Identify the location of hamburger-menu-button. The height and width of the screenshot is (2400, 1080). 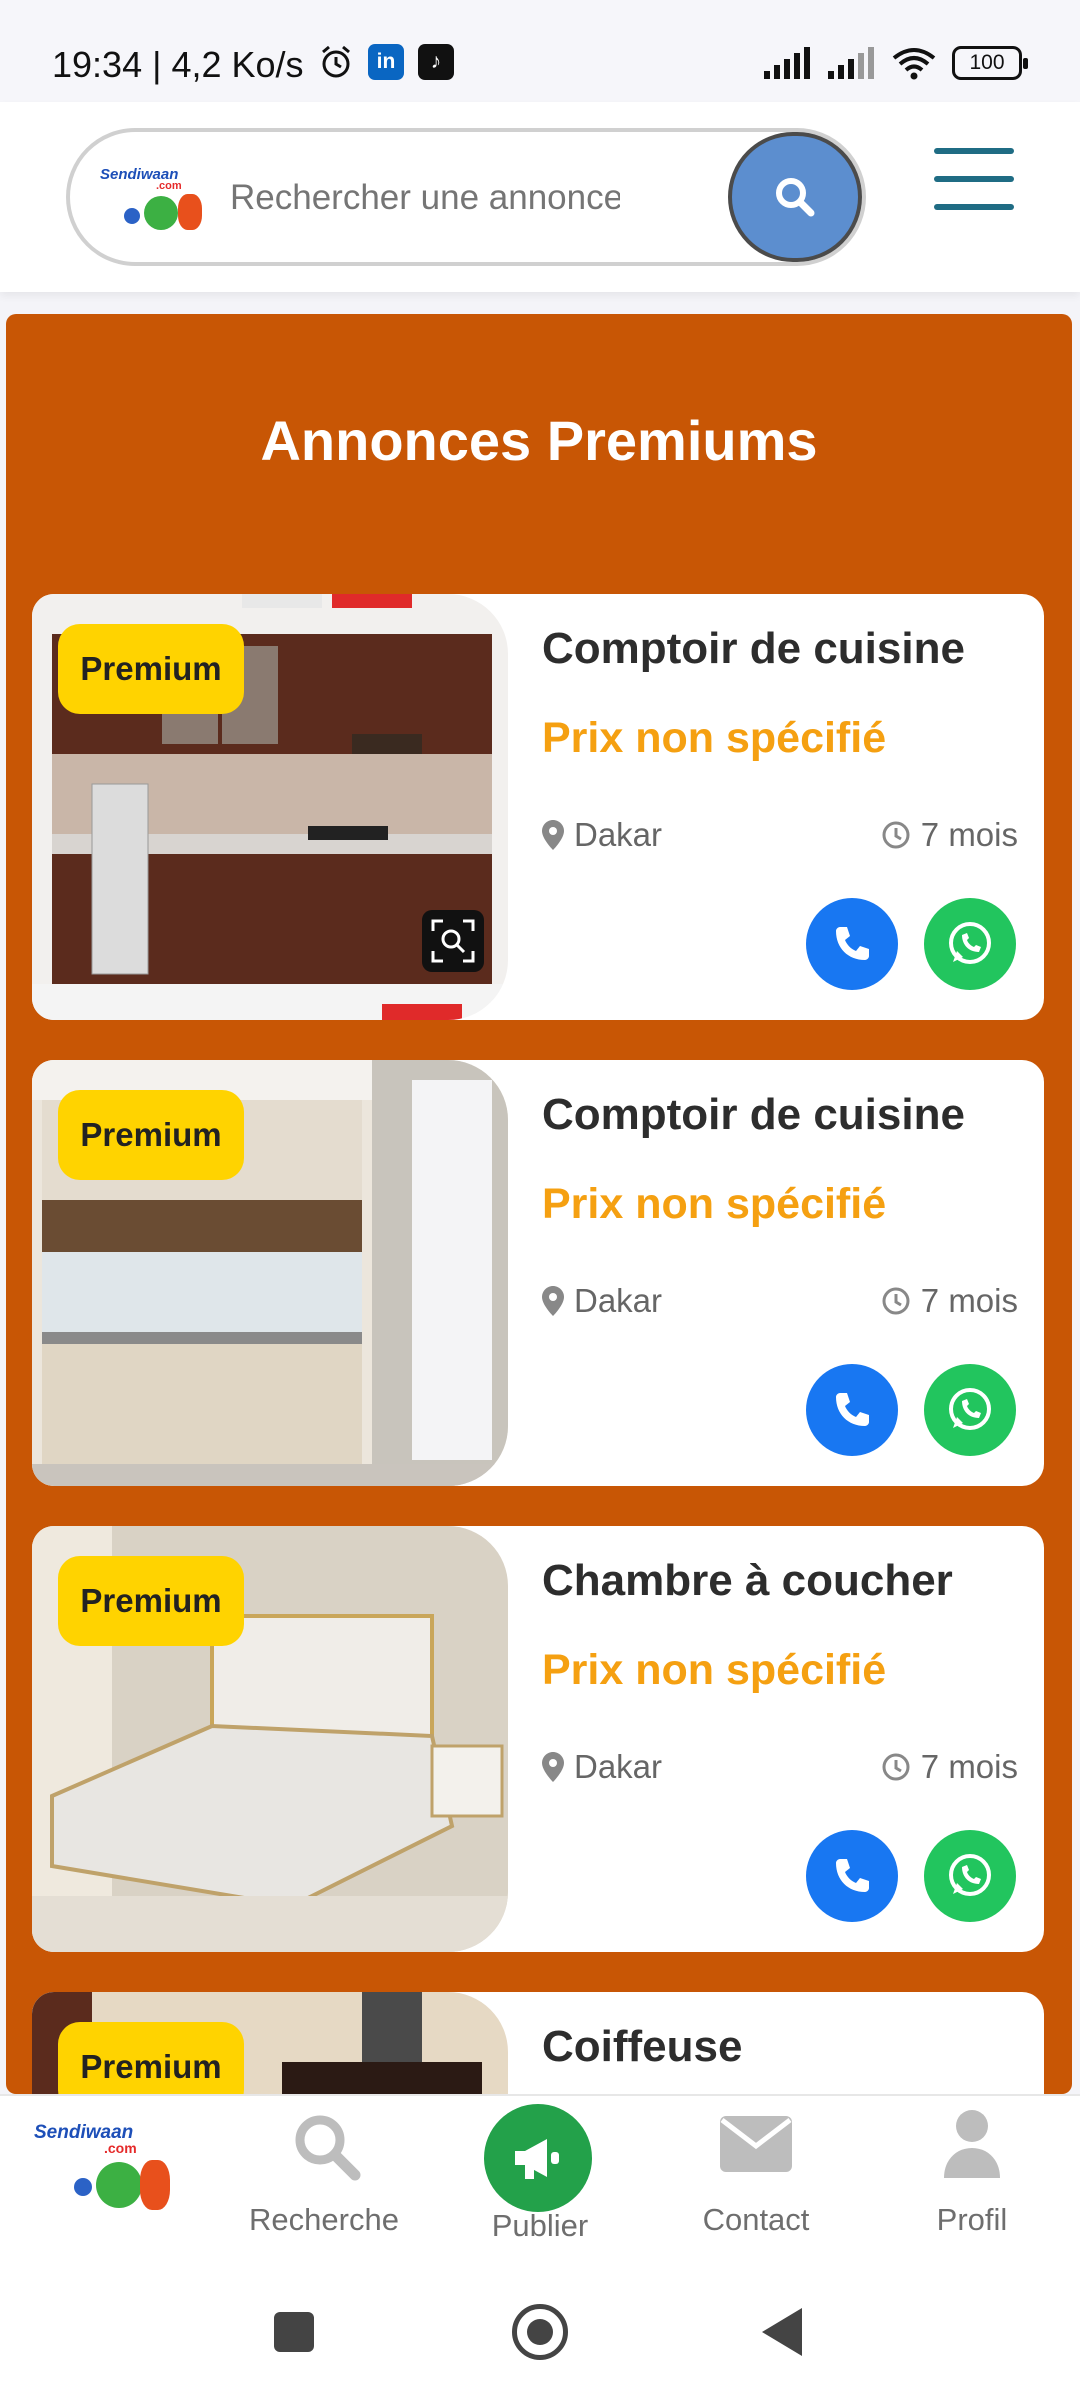
(974, 179).